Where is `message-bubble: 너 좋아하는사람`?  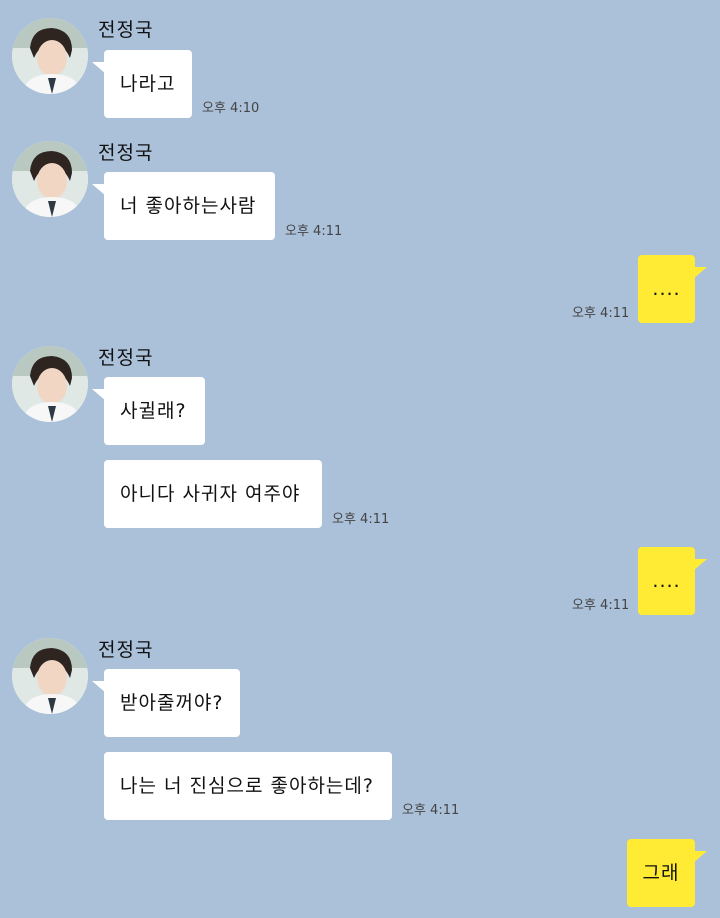
message-bubble: 너 좋아하는사람 is located at coordinates (183, 206).